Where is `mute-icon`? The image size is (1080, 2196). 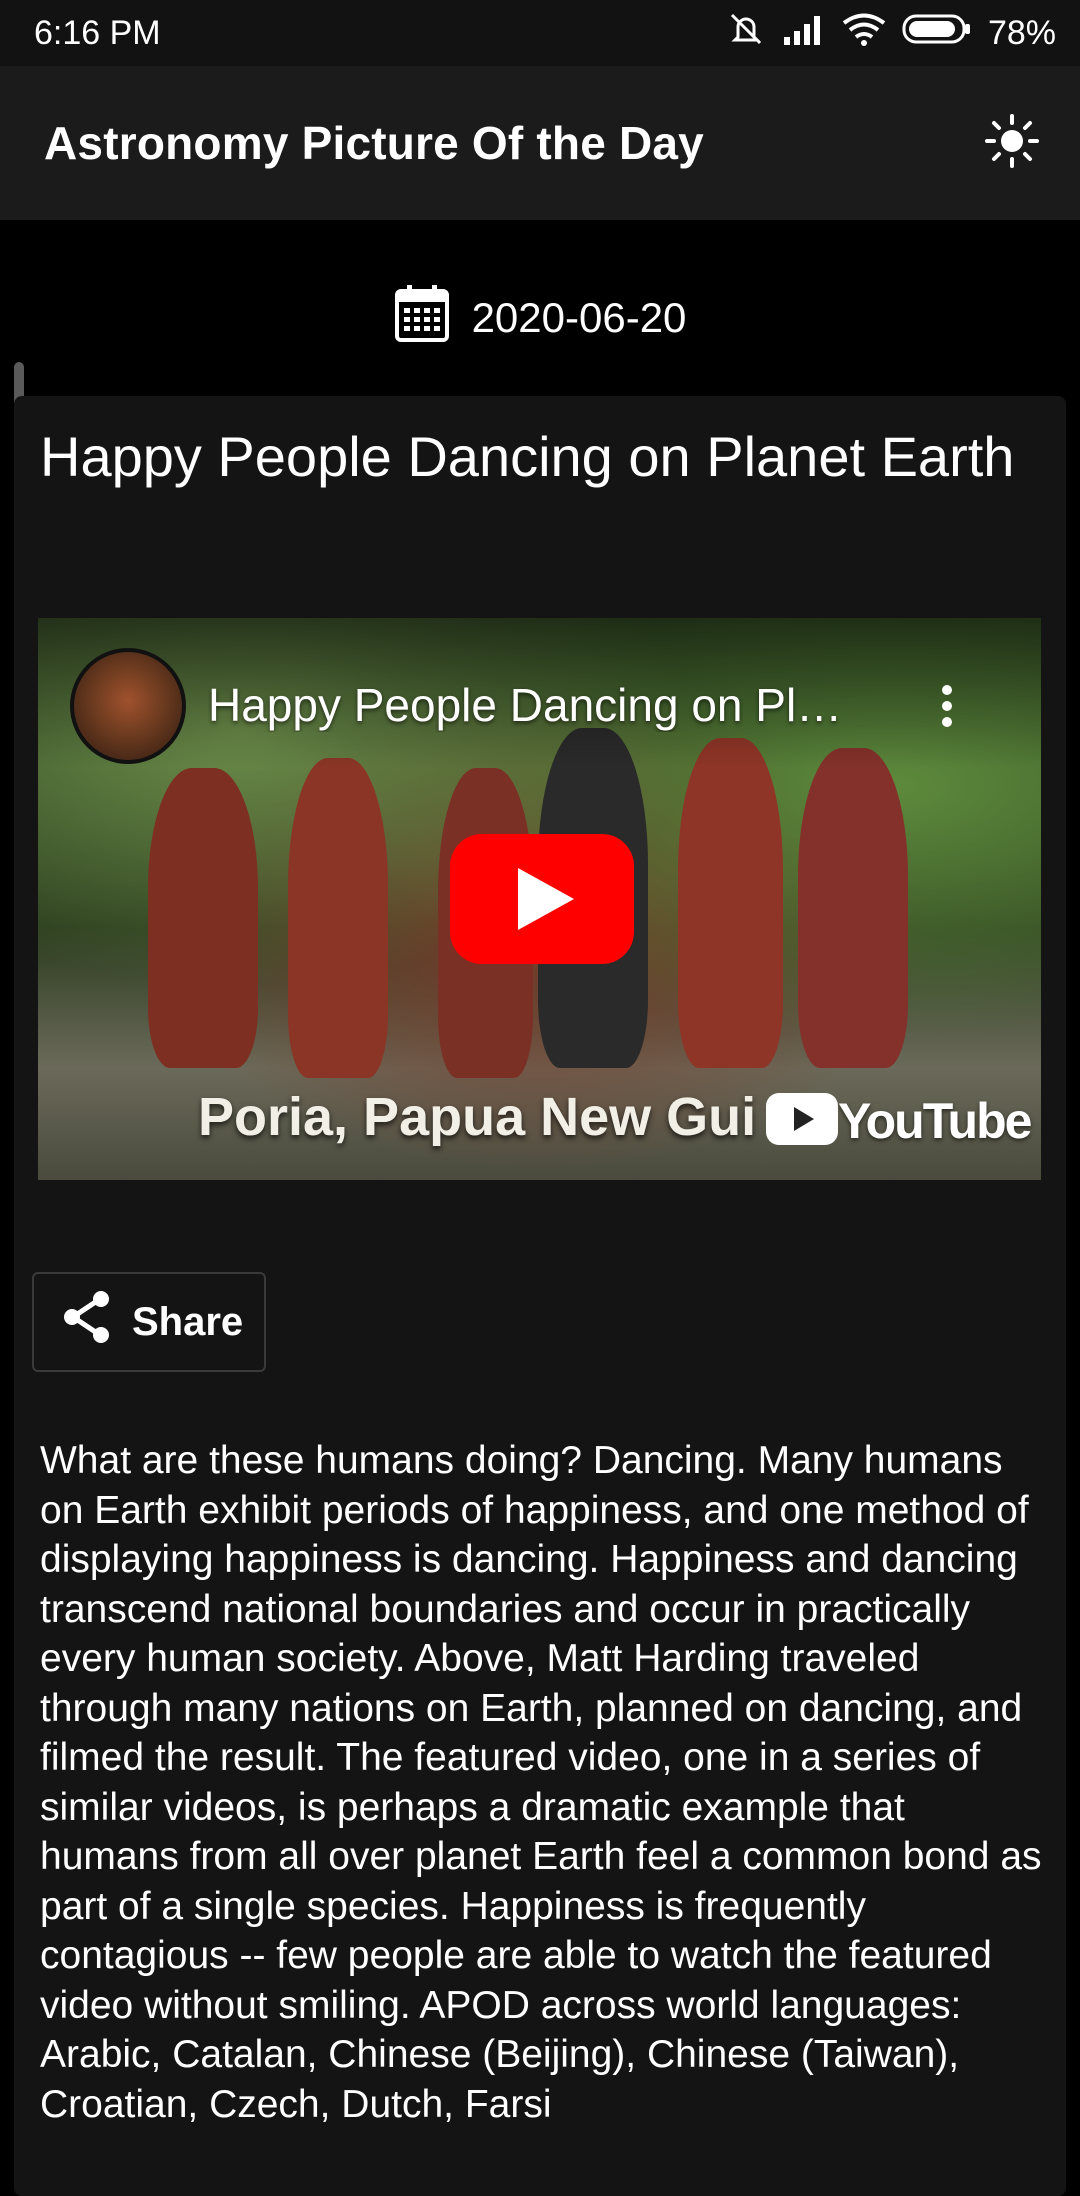
mute-icon is located at coordinates (746, 33).